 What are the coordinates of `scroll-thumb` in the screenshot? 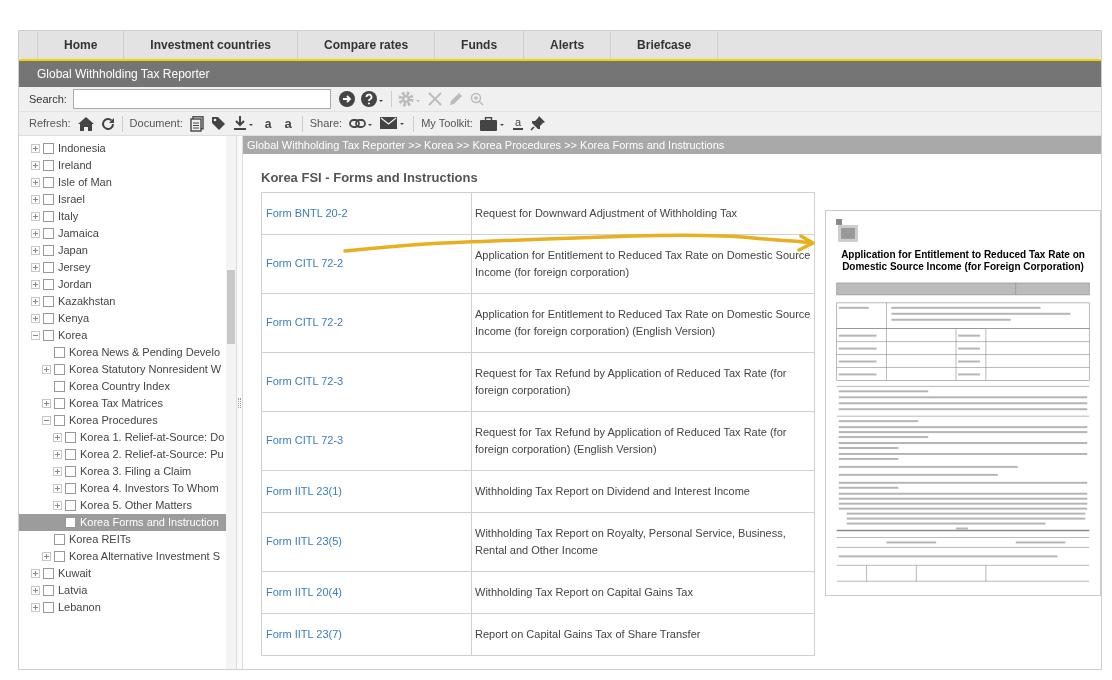 It's located at (231, 307).